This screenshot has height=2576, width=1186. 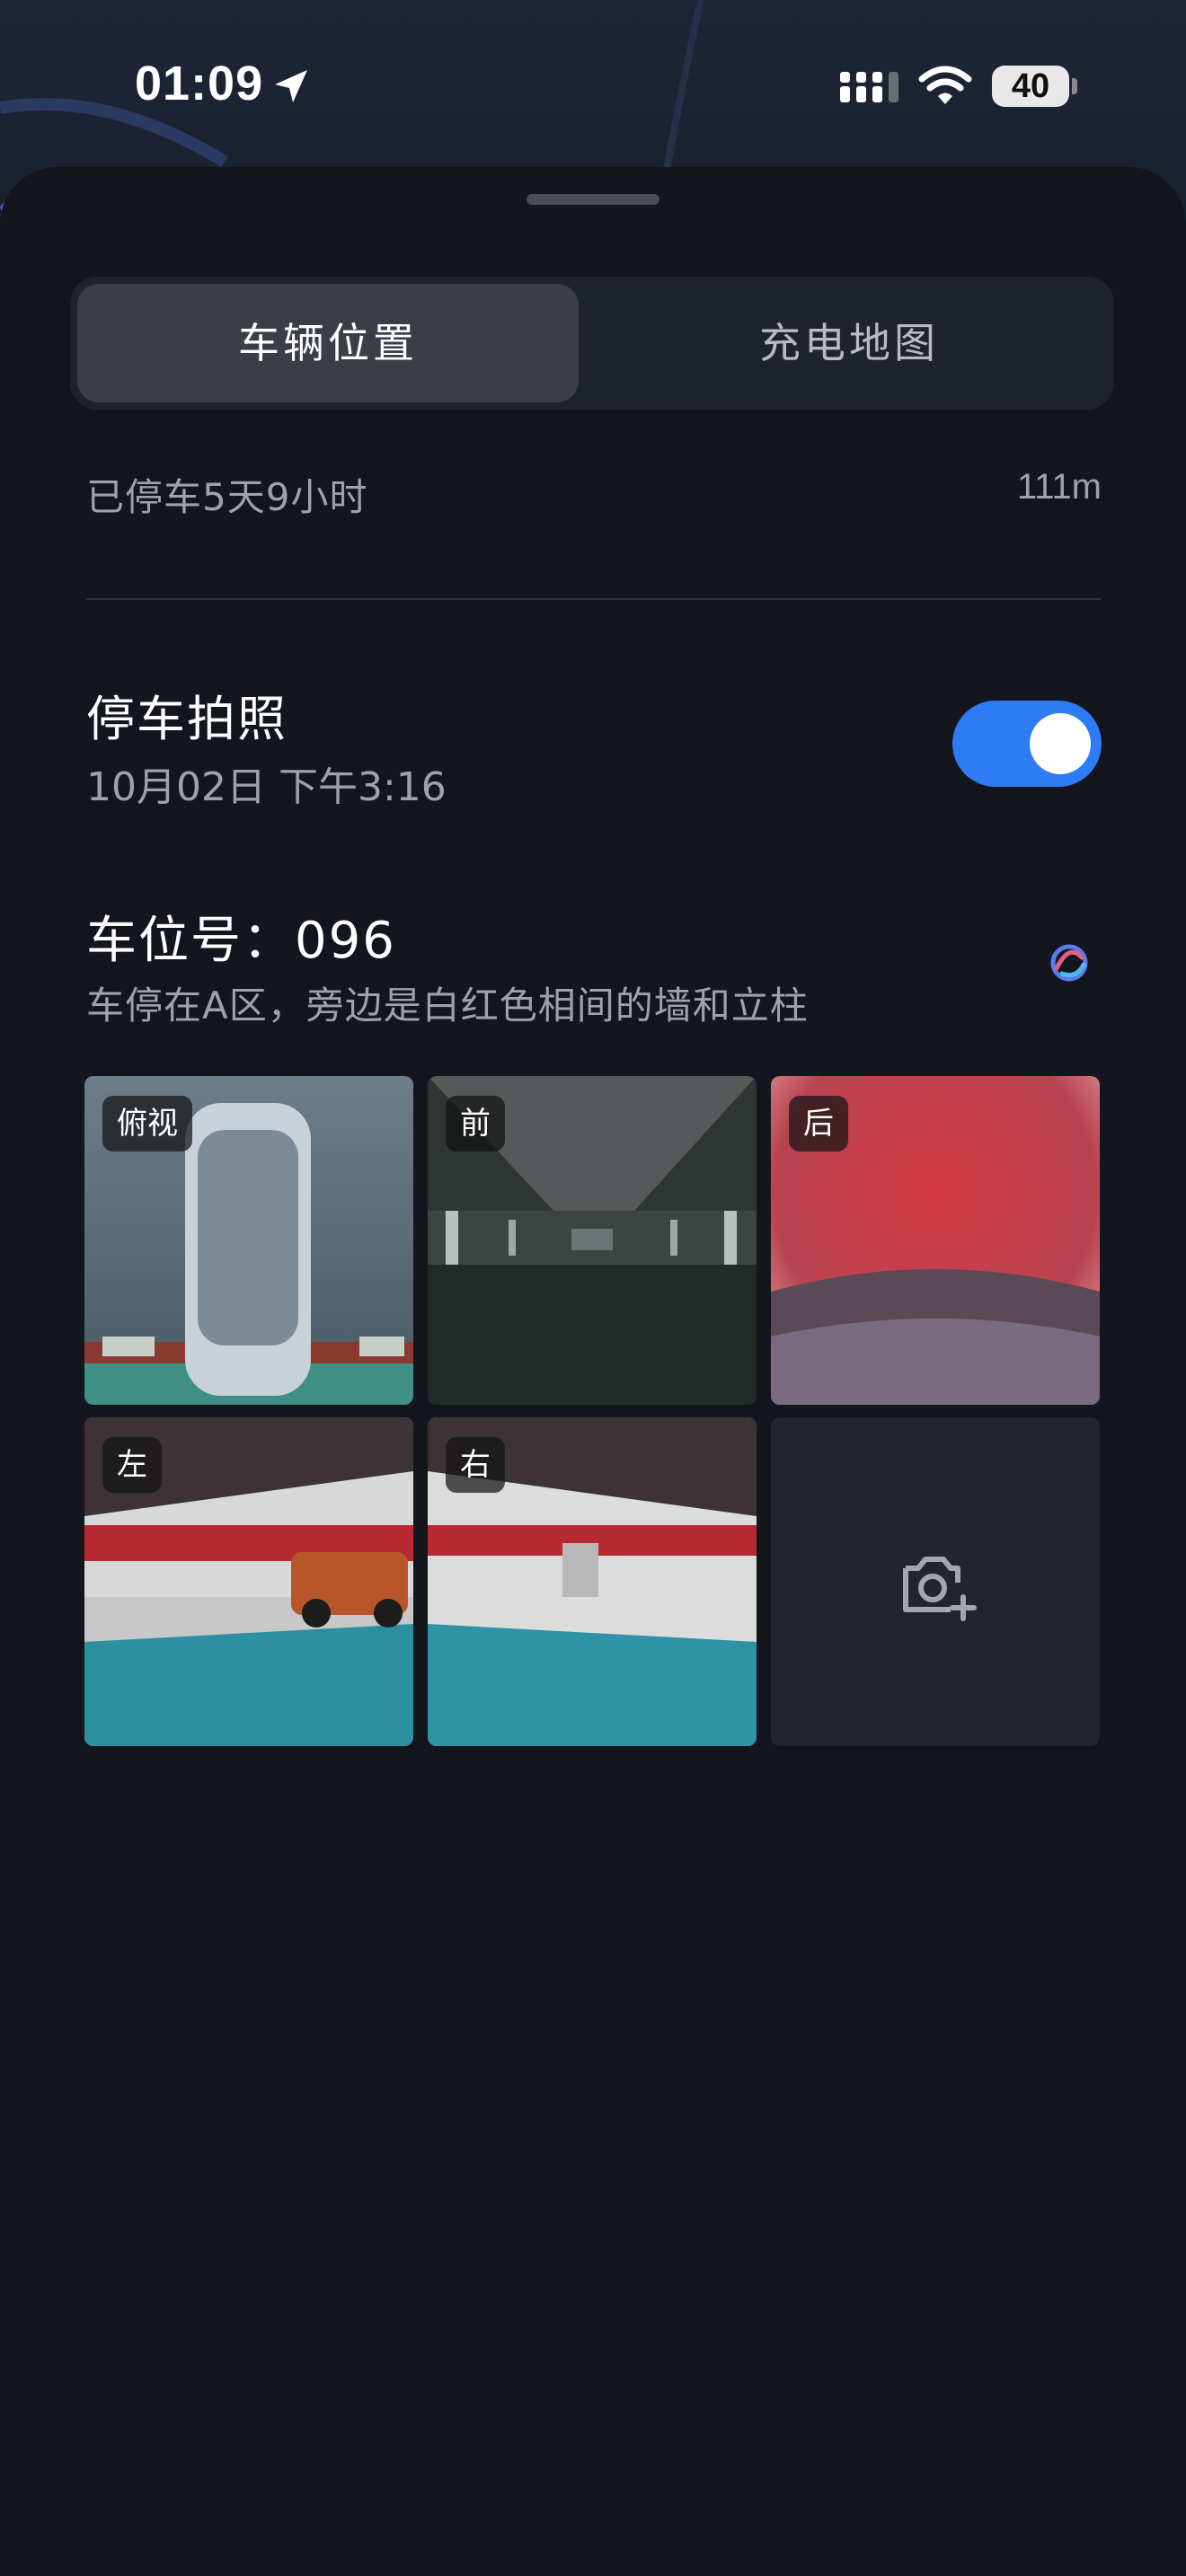 I want to click on photo-left: 左, so click(x=248, y=1581).